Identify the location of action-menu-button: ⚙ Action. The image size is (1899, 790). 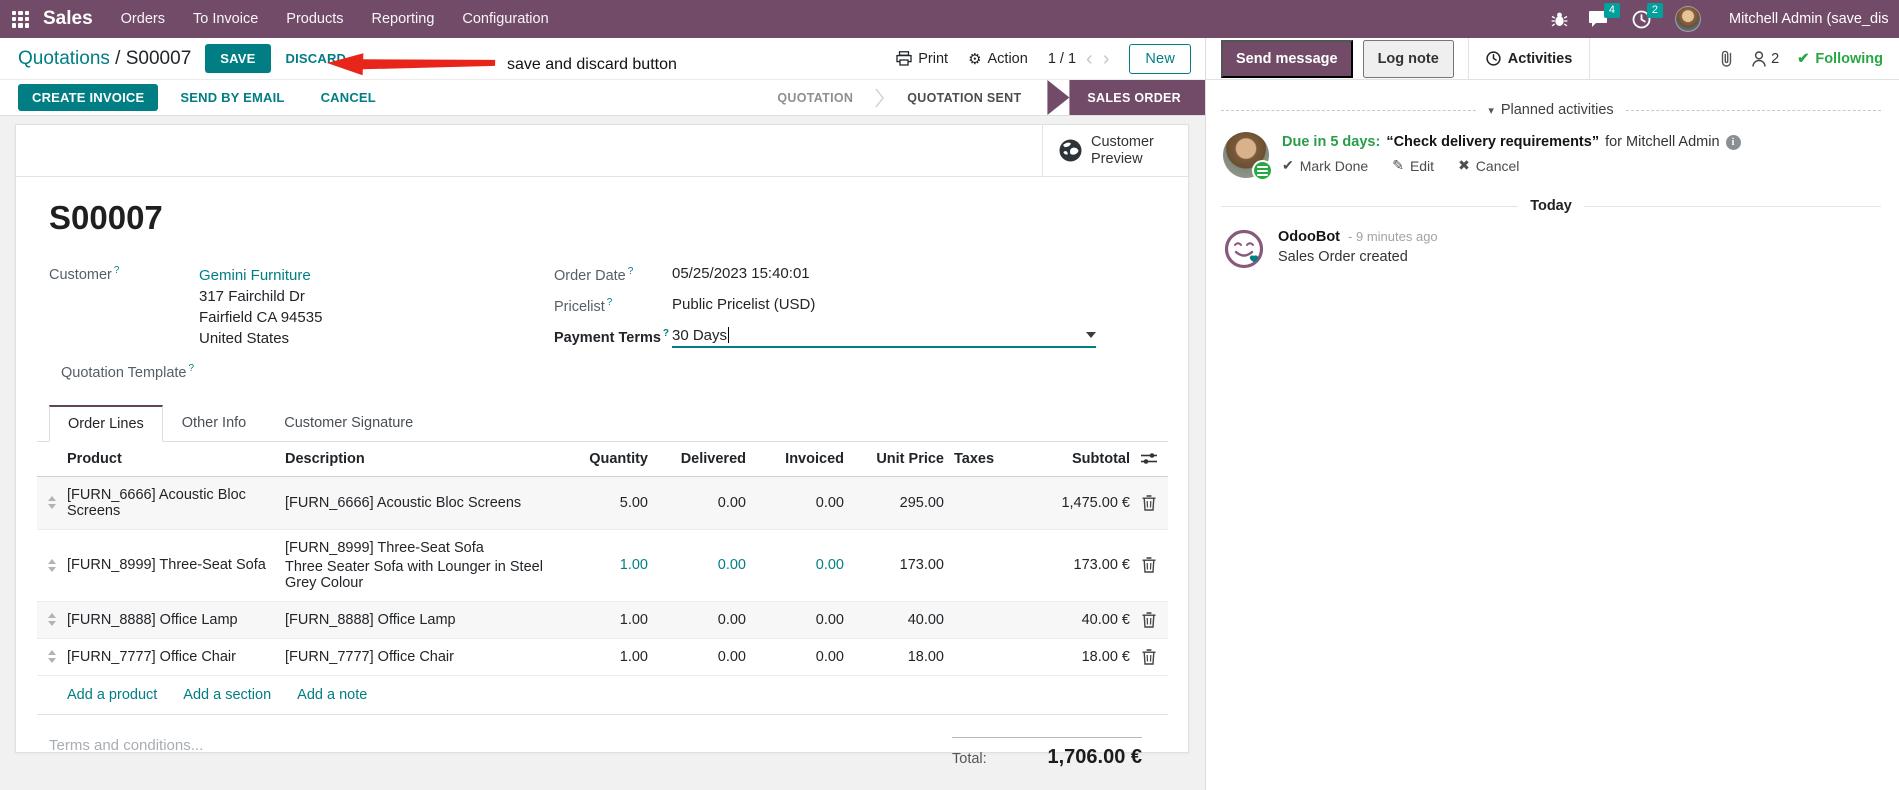
(998, 59).